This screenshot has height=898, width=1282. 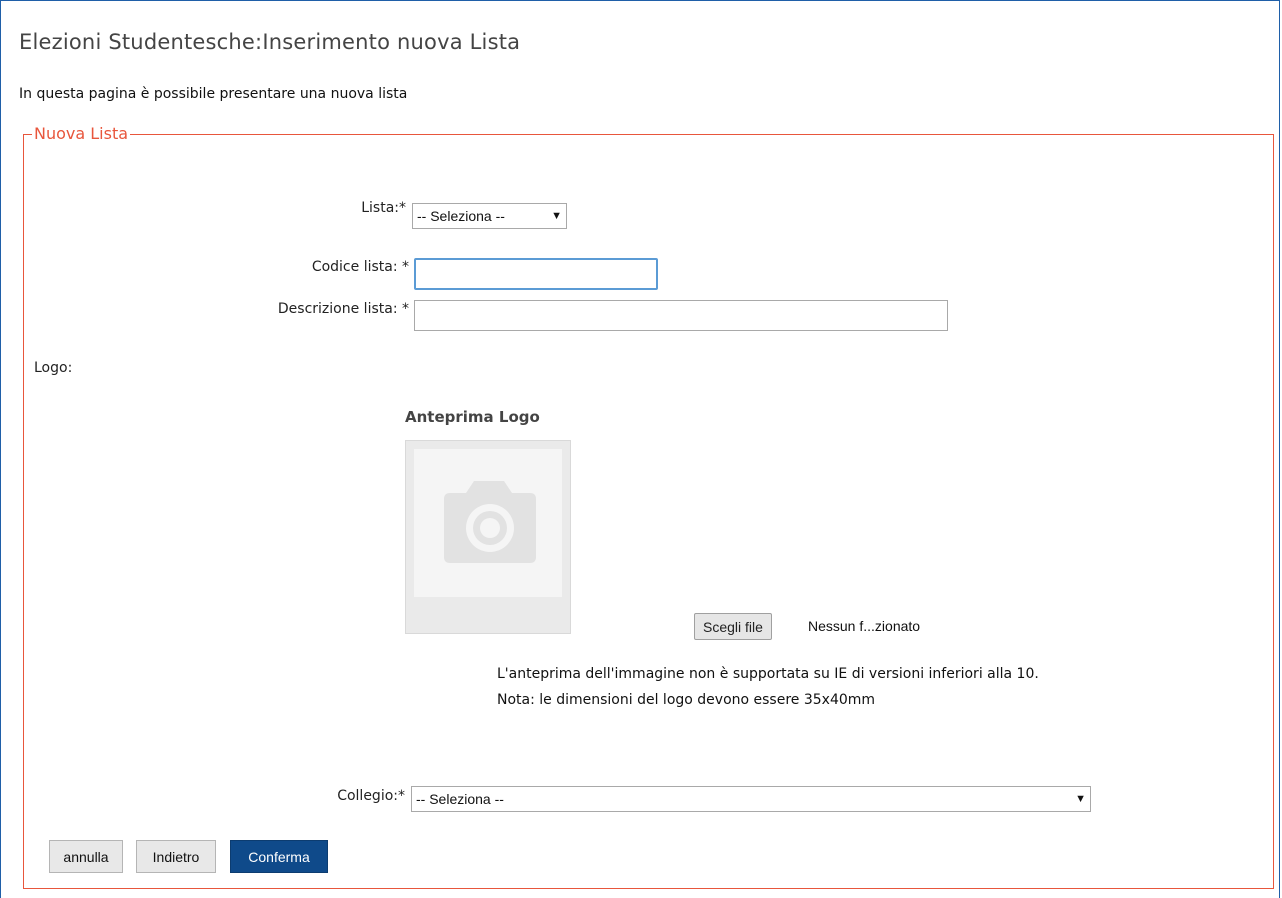 What do you see at coordinates (53, 368) in the screenshot?
I see `logo-label: Logo:` at bounding box center [53, 368].